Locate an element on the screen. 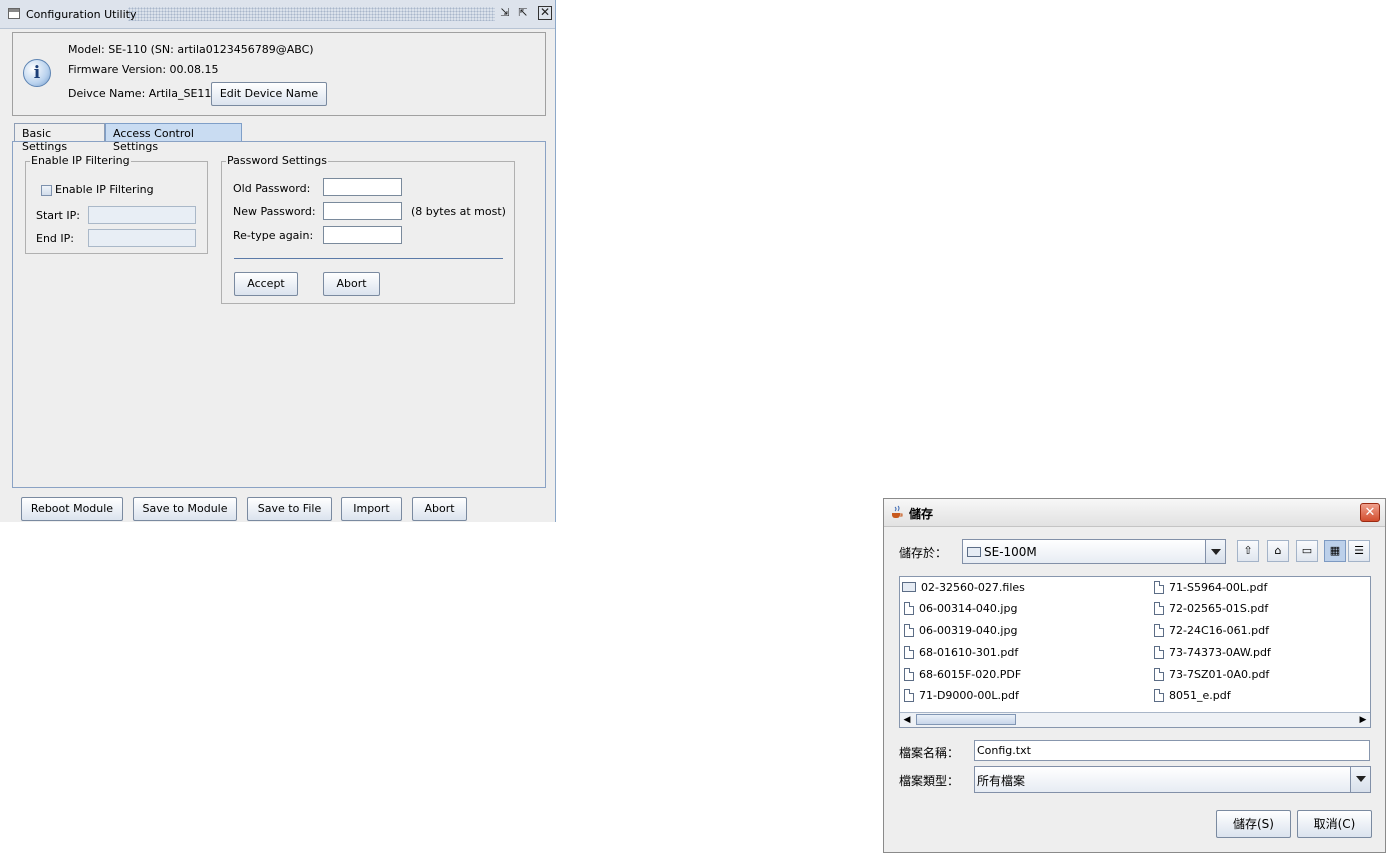  list-item: 06-00314-040.jpg is located at coordinates (960, 608).